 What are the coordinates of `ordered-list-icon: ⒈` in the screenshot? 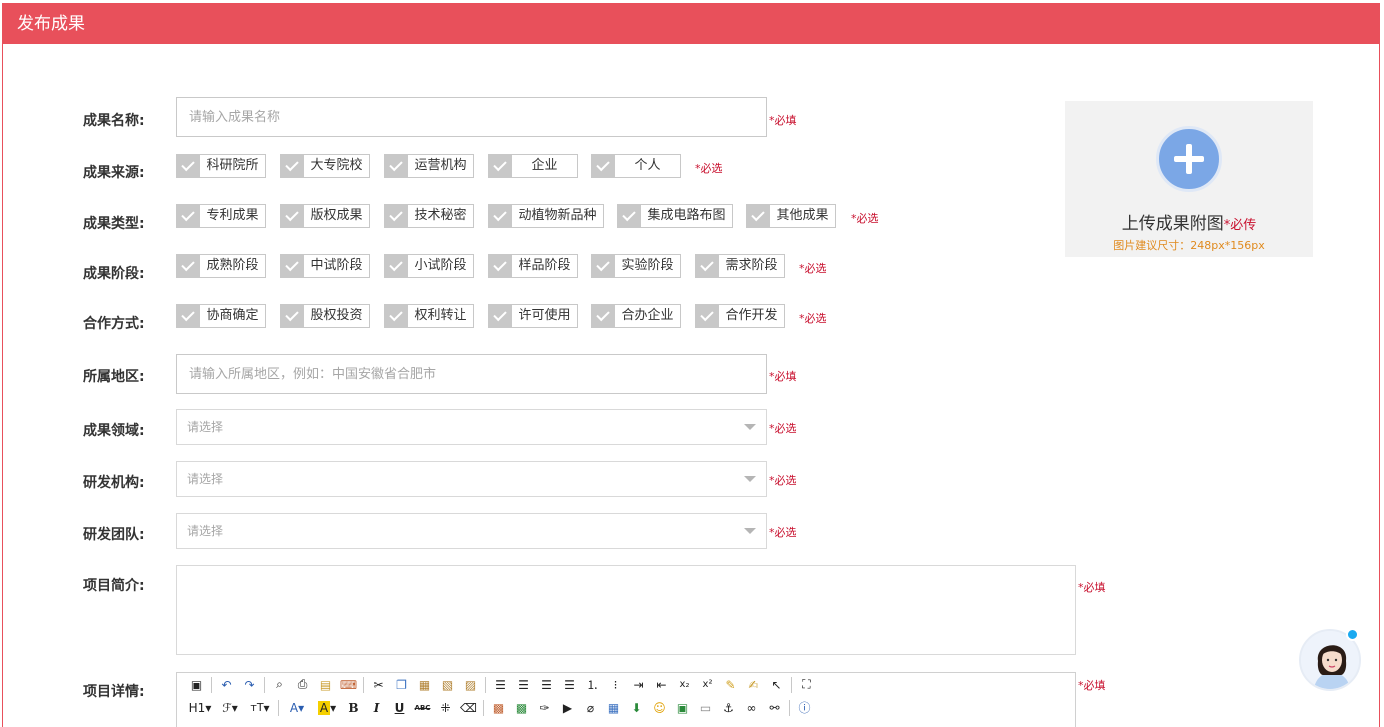 It's located at (592, 685).